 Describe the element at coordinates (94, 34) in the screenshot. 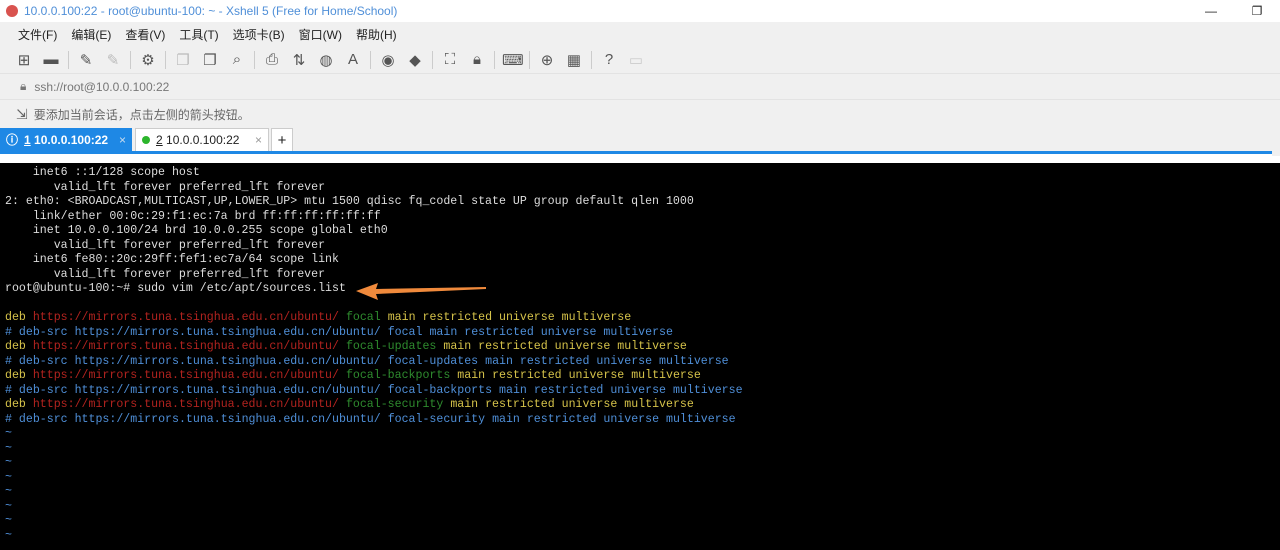

I see `menu-item: 编辑(E)` at that location.